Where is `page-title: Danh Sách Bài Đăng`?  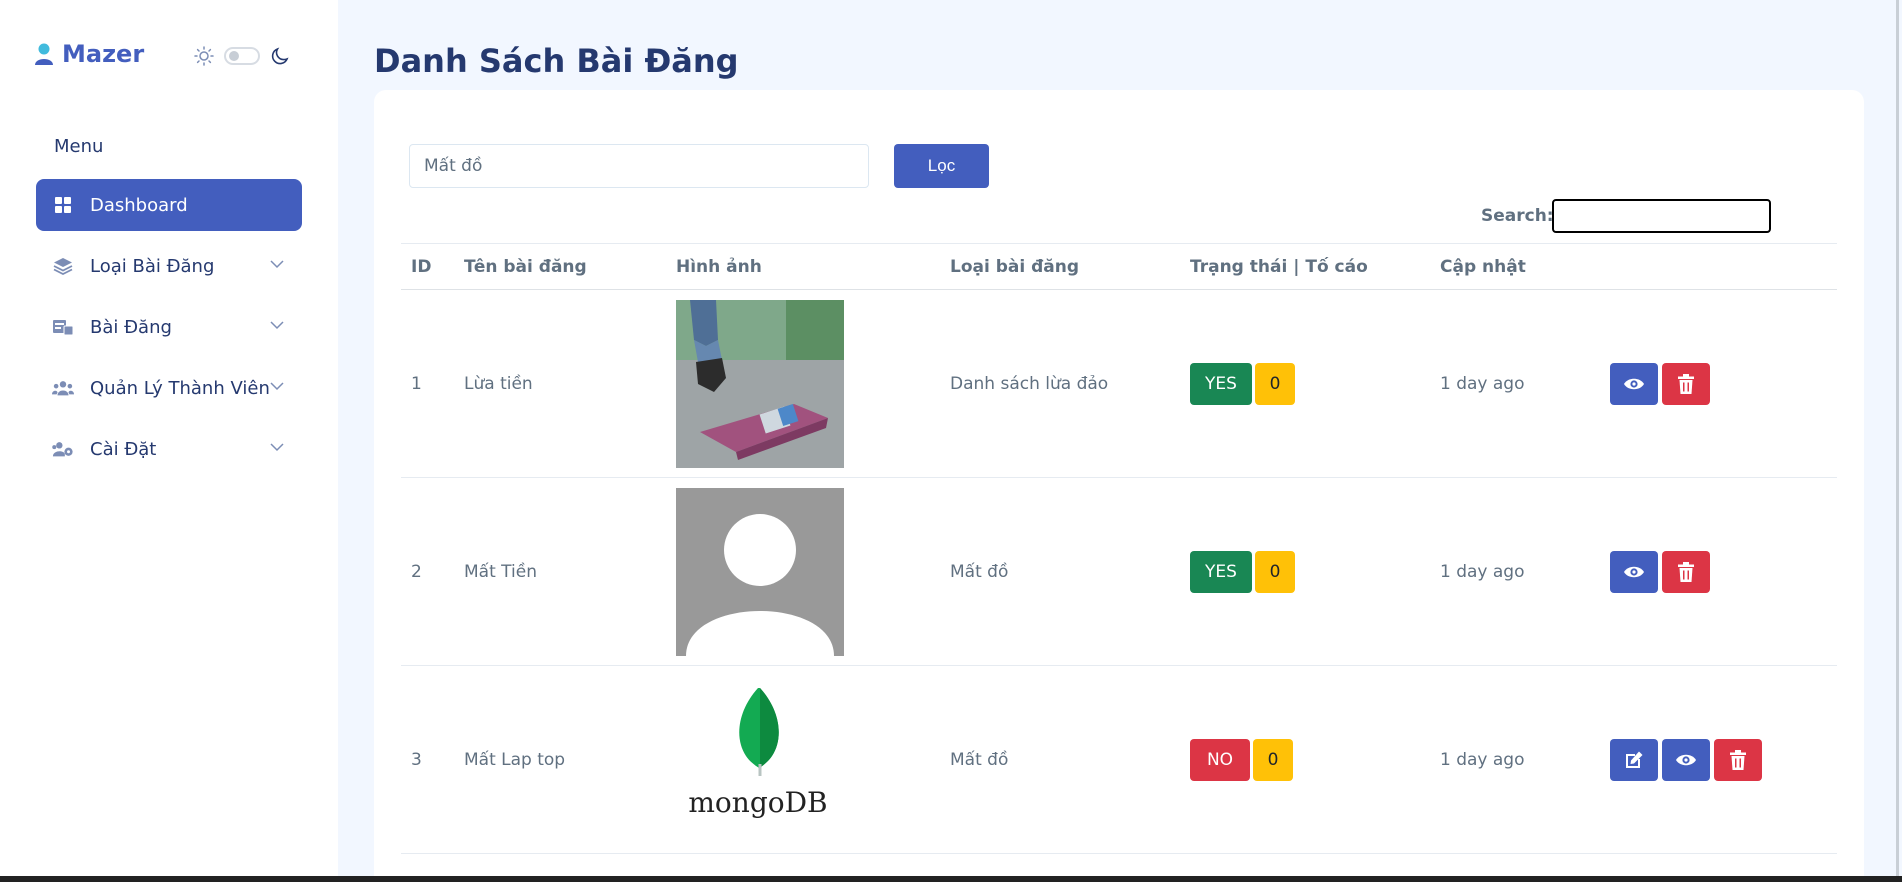 page-title: Danh Sách Bài Đăng is located at coordinates (556, 61).